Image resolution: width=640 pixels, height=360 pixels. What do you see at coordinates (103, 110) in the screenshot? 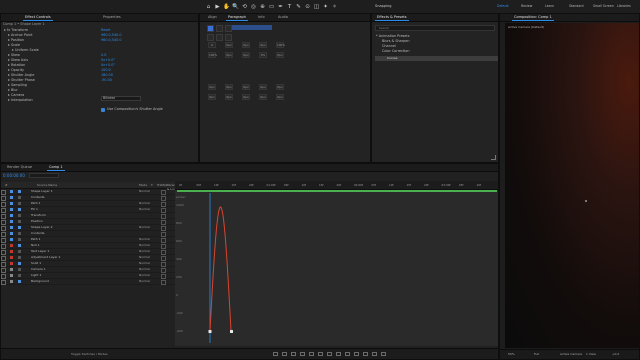
I see `shutter-angle-checkbox` at bounding box center [103, 110].